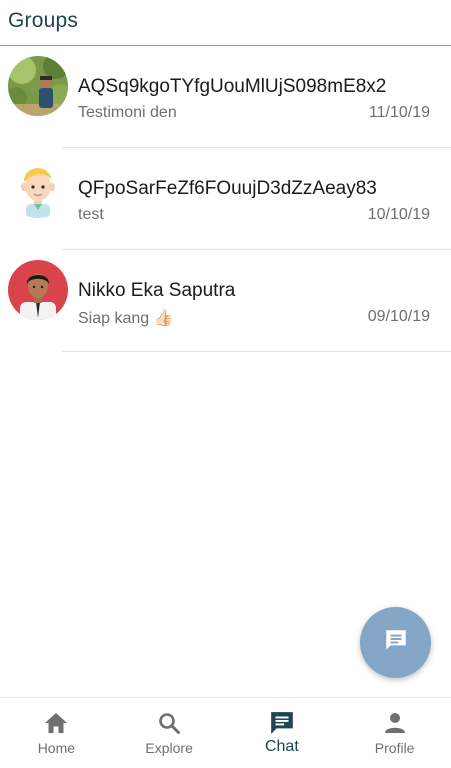 This screenshot has height=768, width=451. I want to click on chat-icon, so click(282, 723).